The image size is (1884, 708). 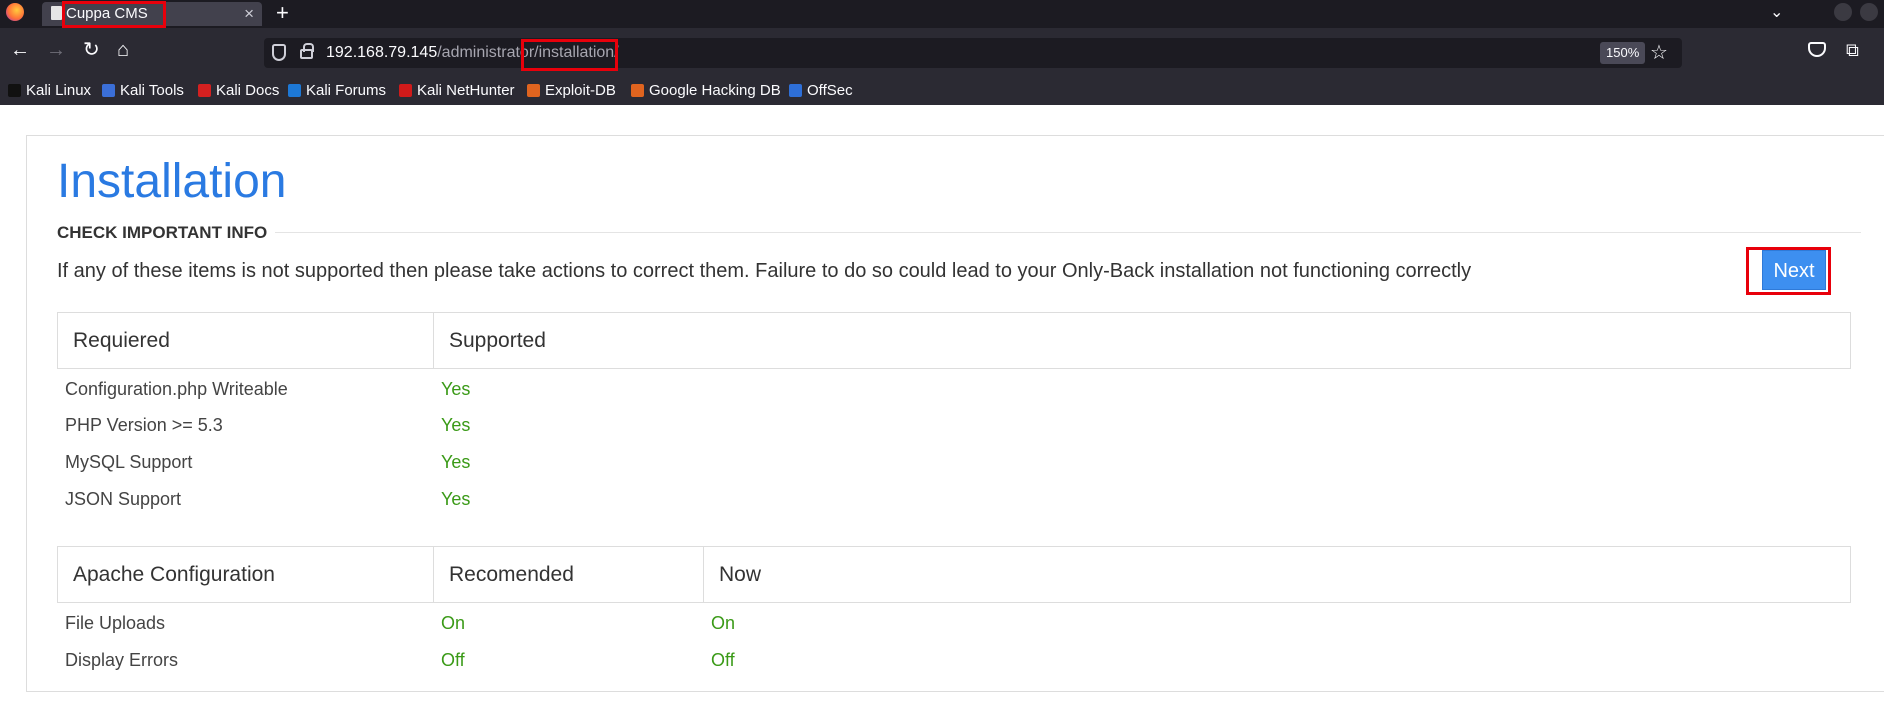 What do you see at coordinates (1276, 574) in the screenshot?
I see `column-header-now: Now` at bounding box center [1276, 574].